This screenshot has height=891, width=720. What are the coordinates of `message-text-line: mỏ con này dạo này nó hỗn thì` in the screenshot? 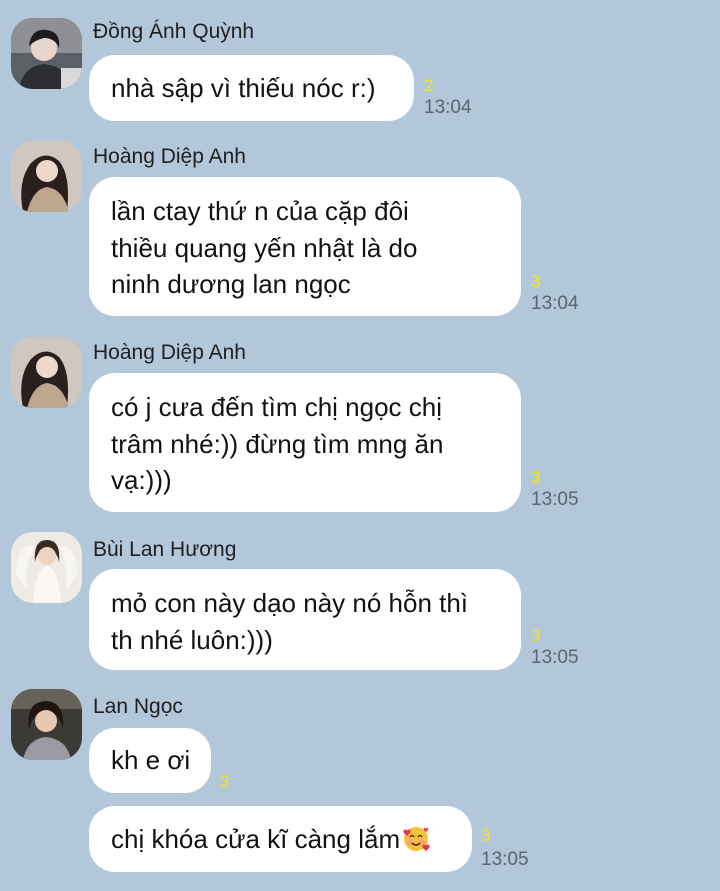 It's located at (290, 603).